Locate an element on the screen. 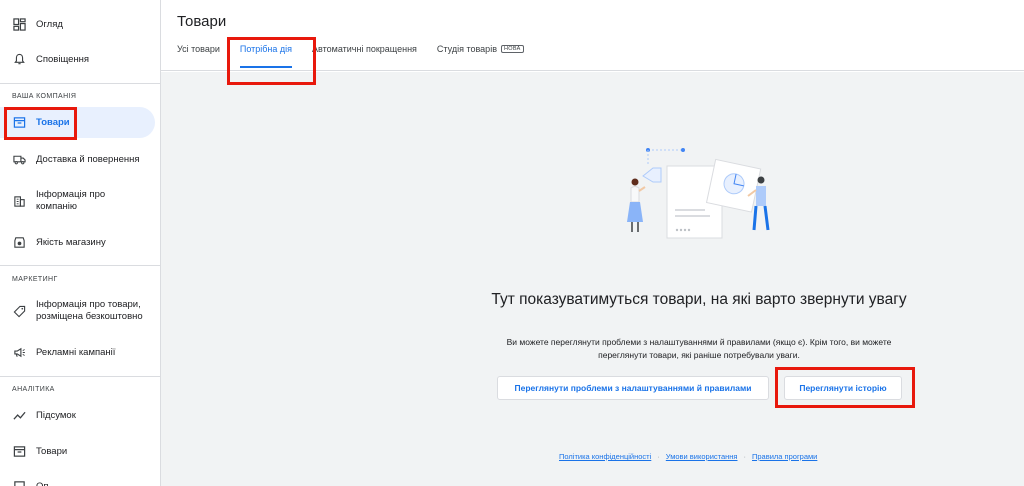  sidebar-item-store-quality: Якість магазину is located at coordinates (80, 242).